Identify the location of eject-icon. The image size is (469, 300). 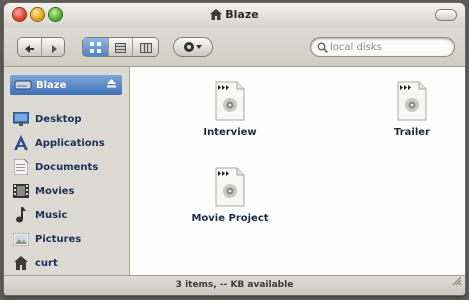
(111, 85).